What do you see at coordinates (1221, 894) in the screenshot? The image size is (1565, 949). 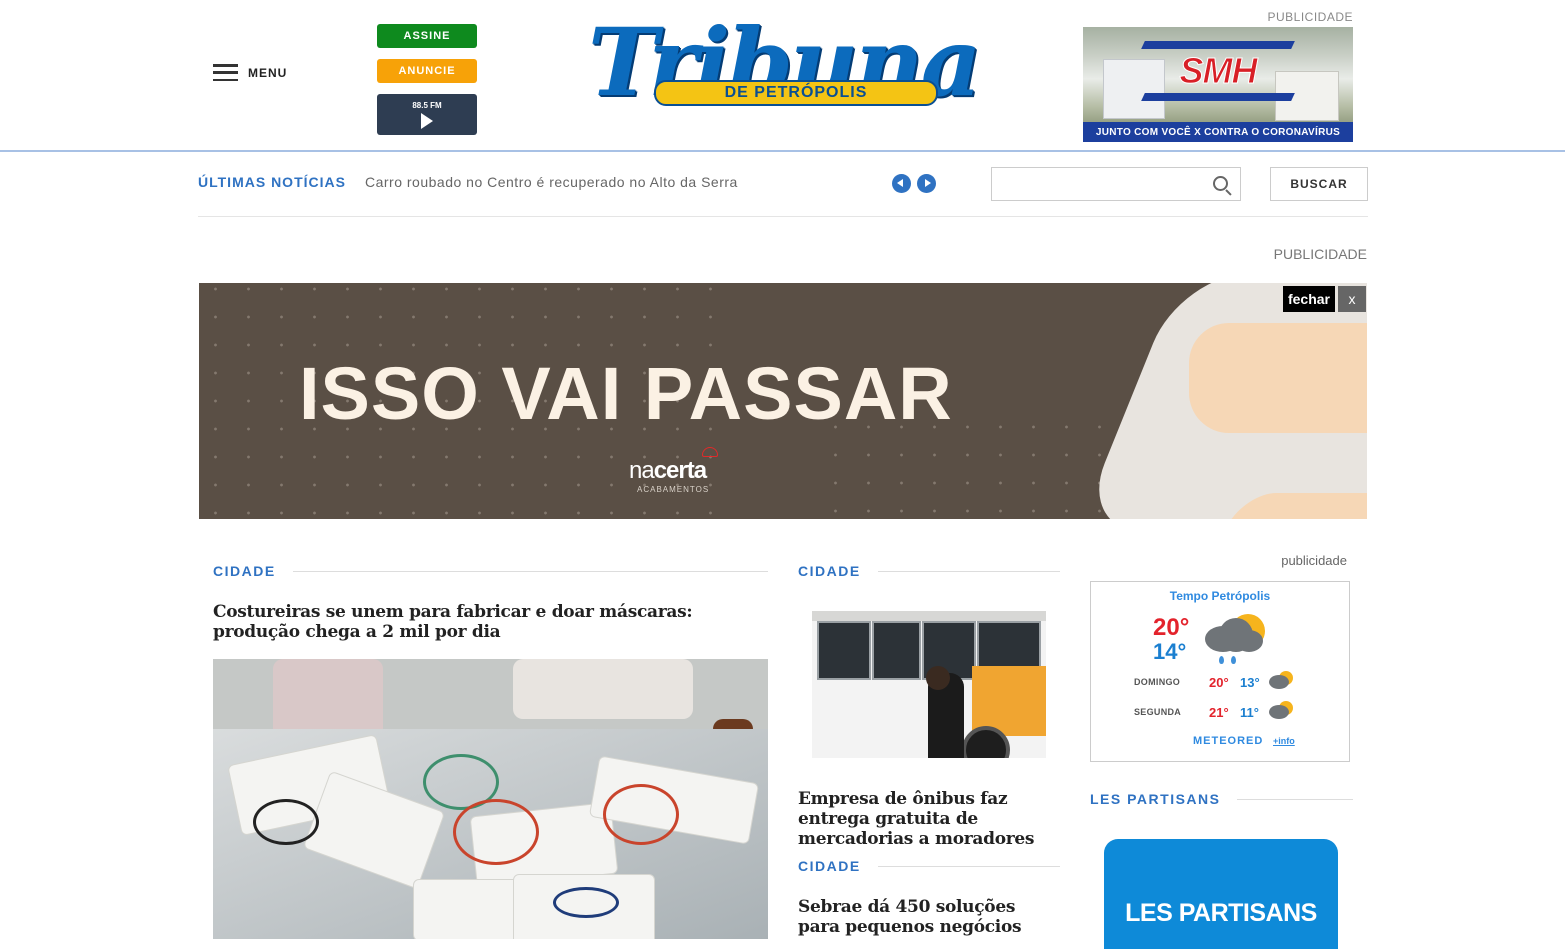 I see `les-partisans-card: LES PARTISANS` at bounding box center [1221, 894].